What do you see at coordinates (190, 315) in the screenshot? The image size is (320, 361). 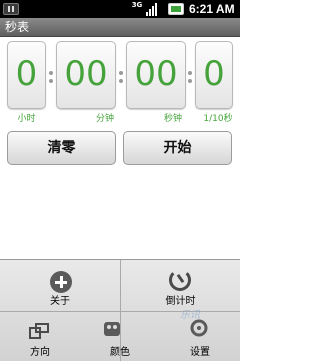 I see `watermark-logo: 乐讯` at bounding box center [190, 315].